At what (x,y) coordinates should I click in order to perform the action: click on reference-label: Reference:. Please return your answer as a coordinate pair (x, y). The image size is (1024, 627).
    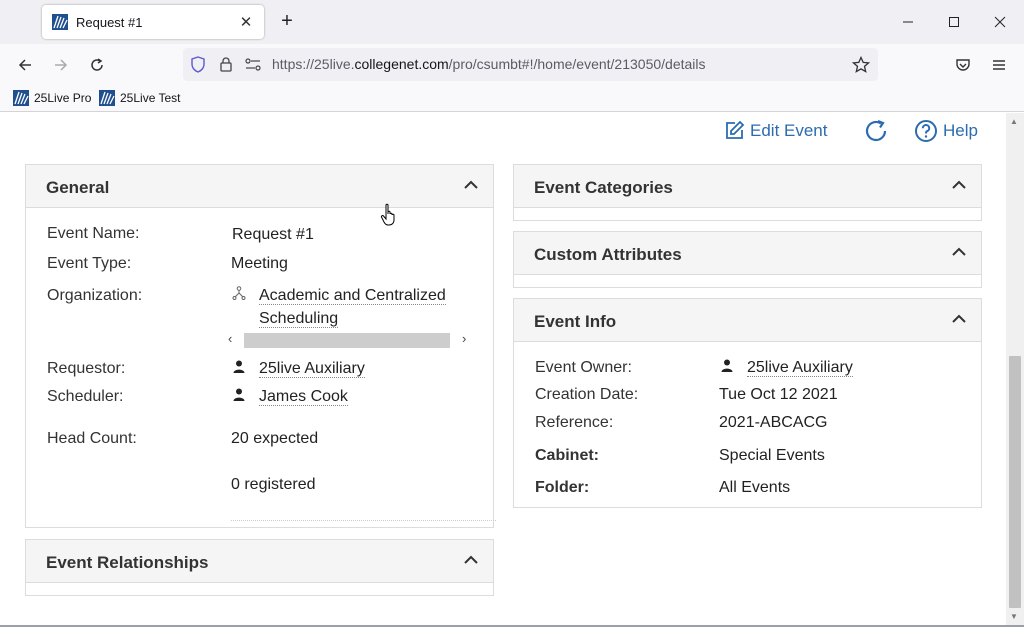
    Looking at the image, I should click on (574, 422).